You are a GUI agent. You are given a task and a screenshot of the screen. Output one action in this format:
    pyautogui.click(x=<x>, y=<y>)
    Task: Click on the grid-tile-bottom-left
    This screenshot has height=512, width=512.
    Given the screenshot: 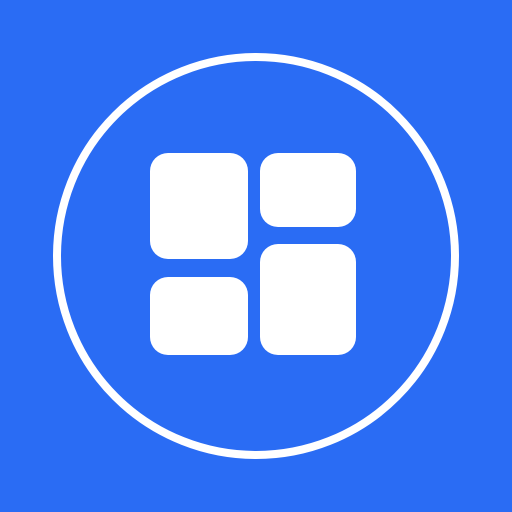 What is the action you would take?
    pyautogui.click(x=199, y=316)
    